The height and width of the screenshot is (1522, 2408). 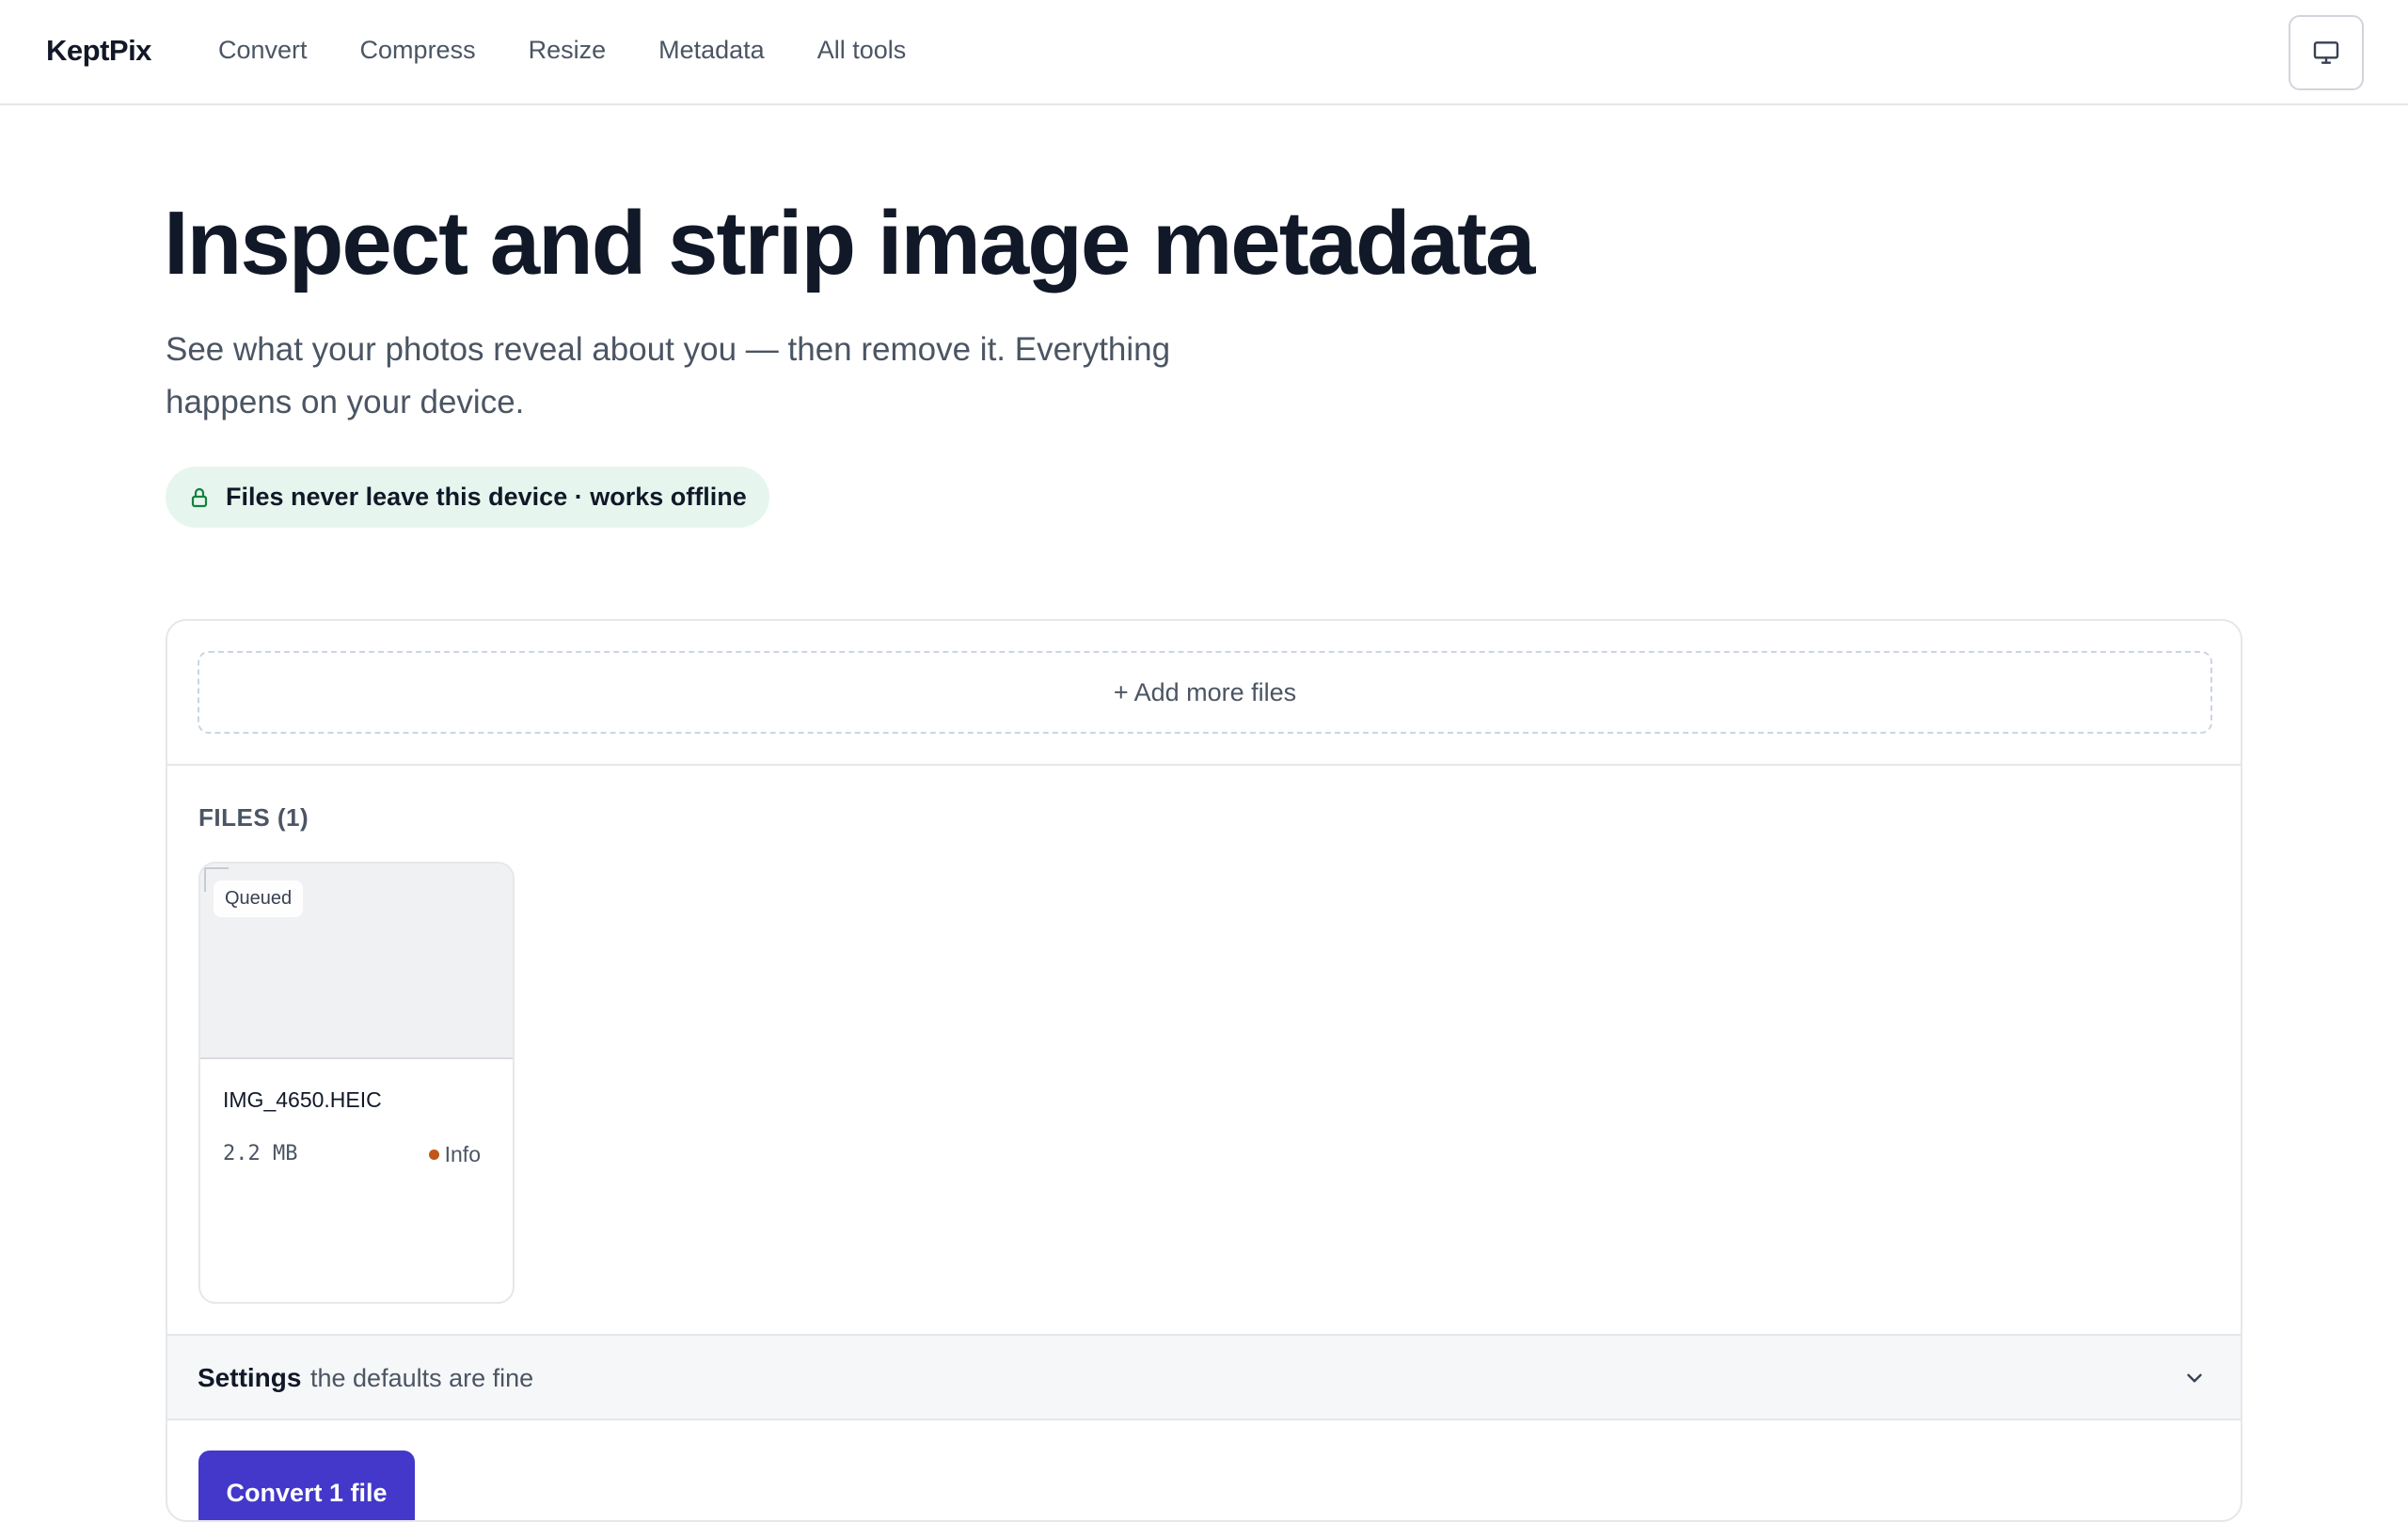 I want to click on file-size: 2.2 MB, so click(x=260, y=1154).